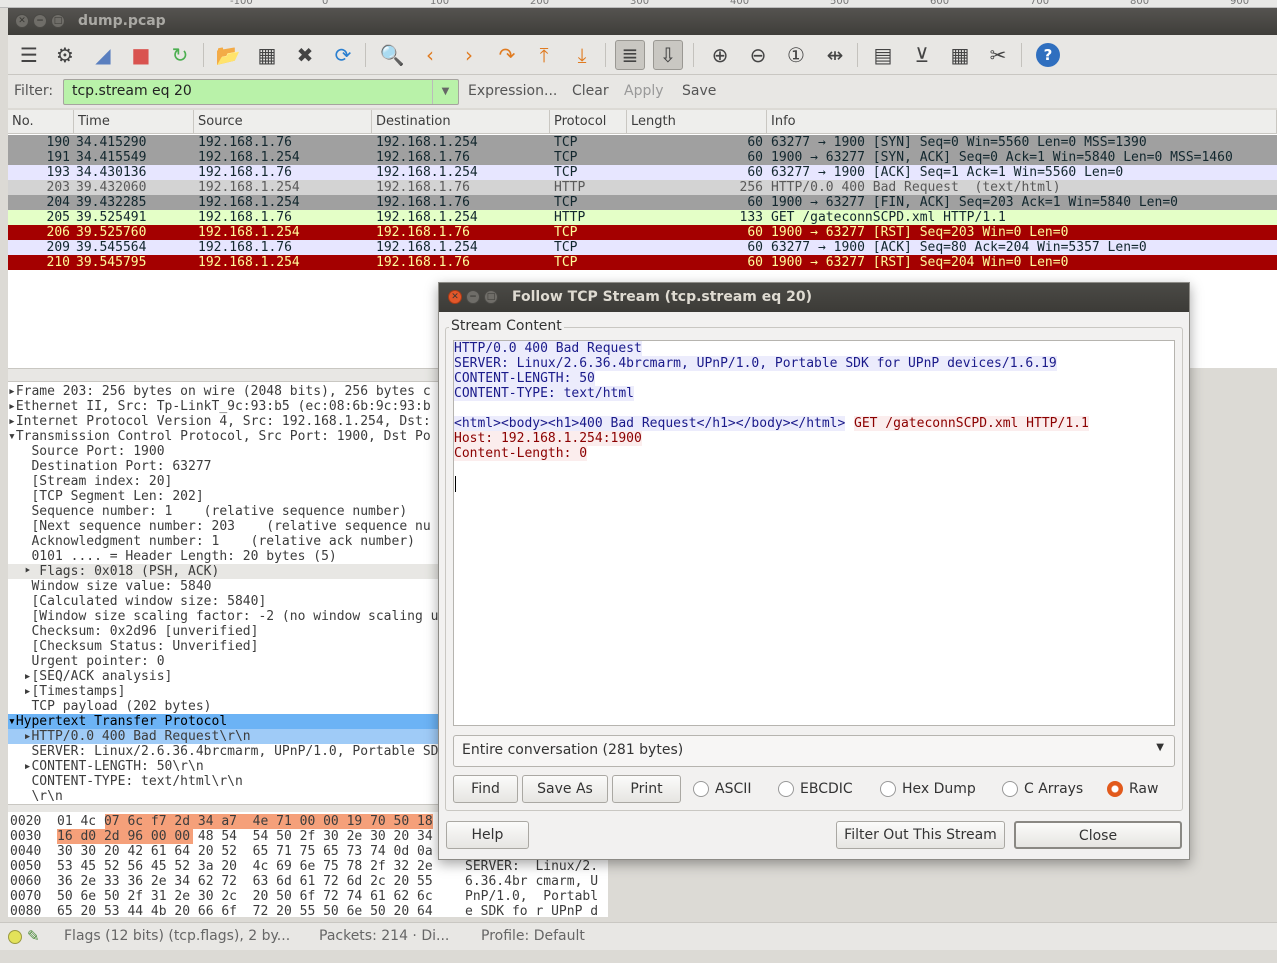 The width and height of the screenshot is (1277, 963). Describe the element at coordinates (455, 297) in the screenshot. I see `close-dialog-icon: ✕` at that location.